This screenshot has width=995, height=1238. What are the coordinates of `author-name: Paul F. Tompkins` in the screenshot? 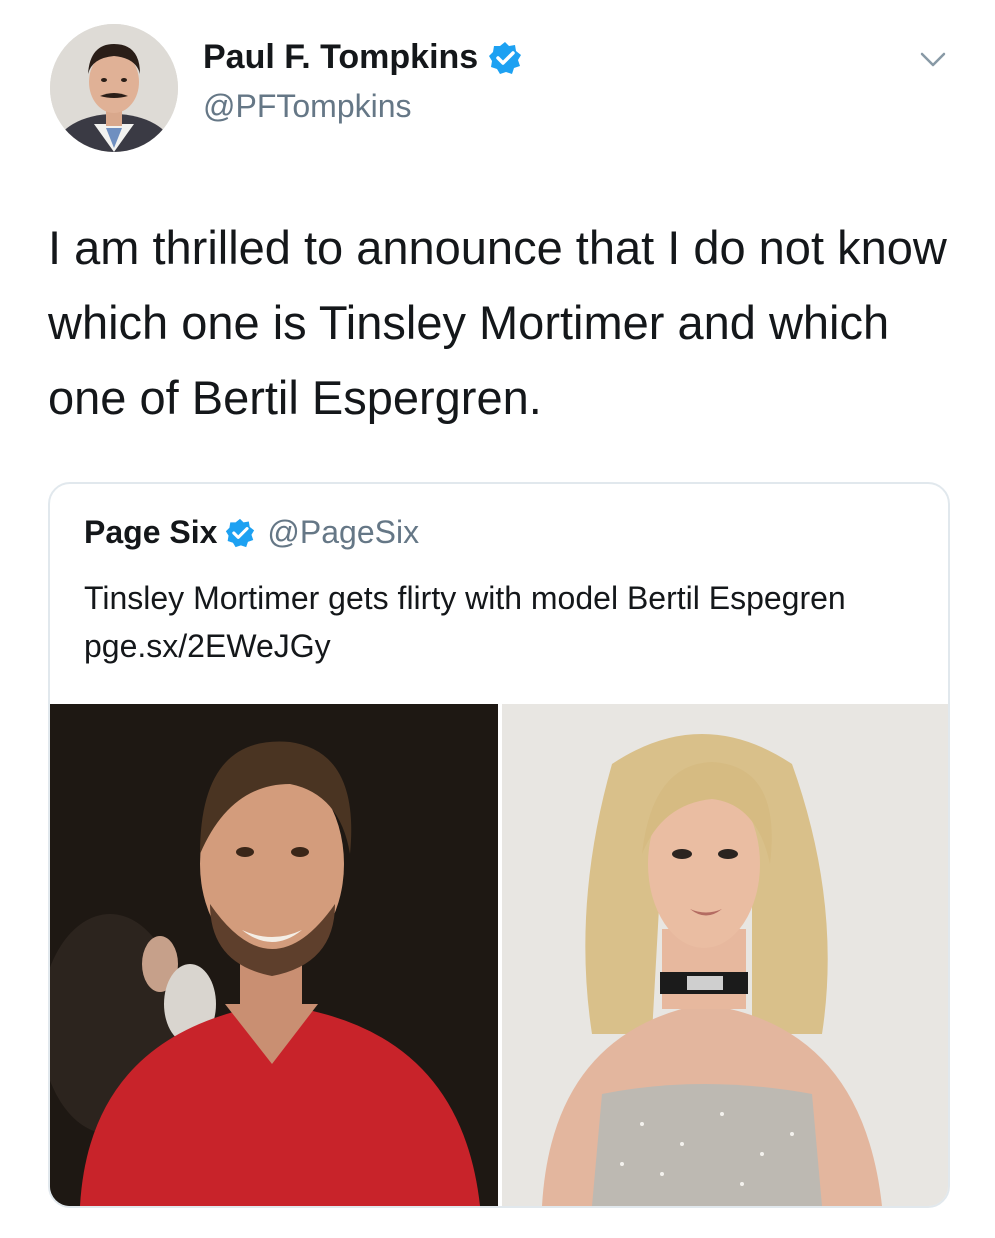 It's located at (340, 57).